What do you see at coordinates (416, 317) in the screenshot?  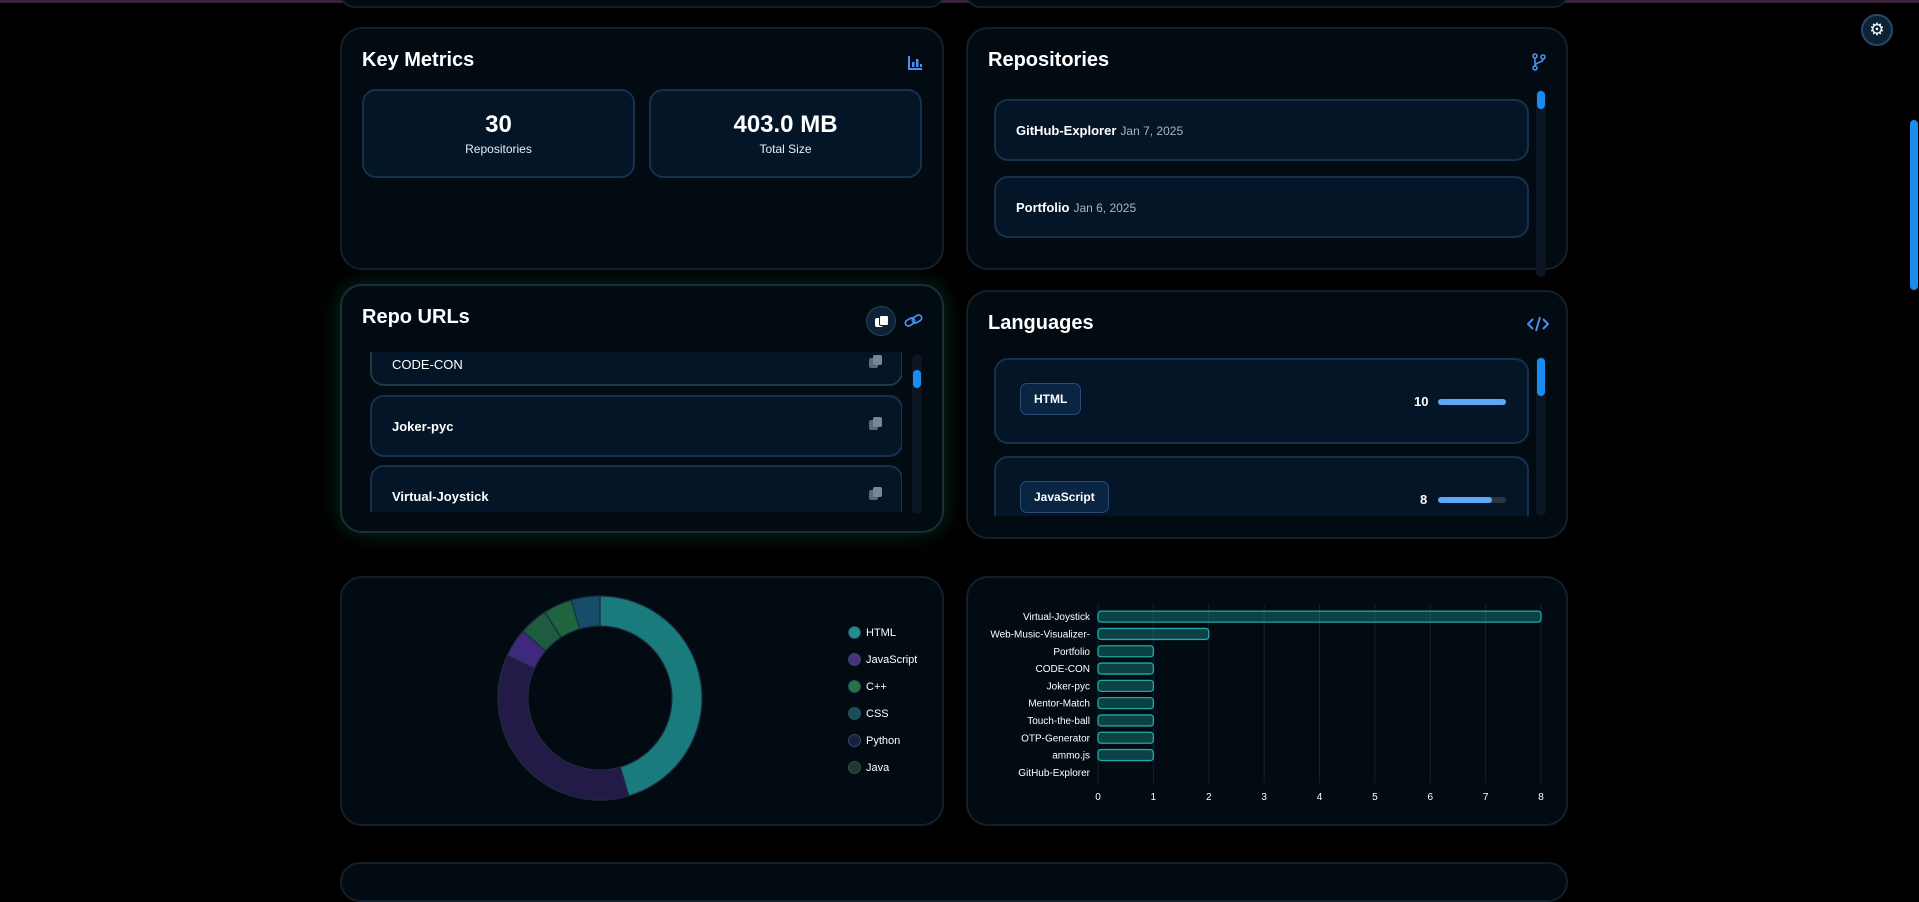 I see `repo-urls-title: Repo URLs` at bounding box center [416, 317].